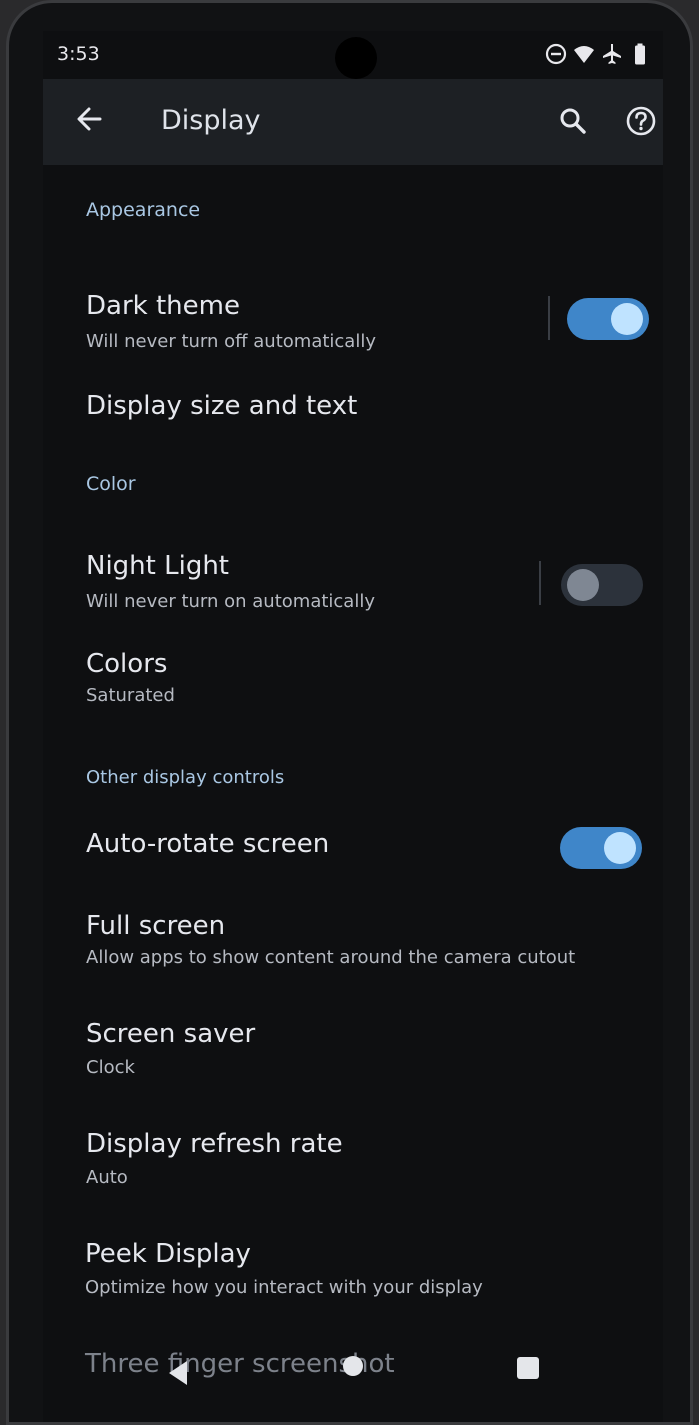 Image resolution: width=699 pixels, height=1425 pixels. What do you see at coordinates (584, 54) in the screenshot?
I see `wifi-icon` at bounding box center [584, 54].